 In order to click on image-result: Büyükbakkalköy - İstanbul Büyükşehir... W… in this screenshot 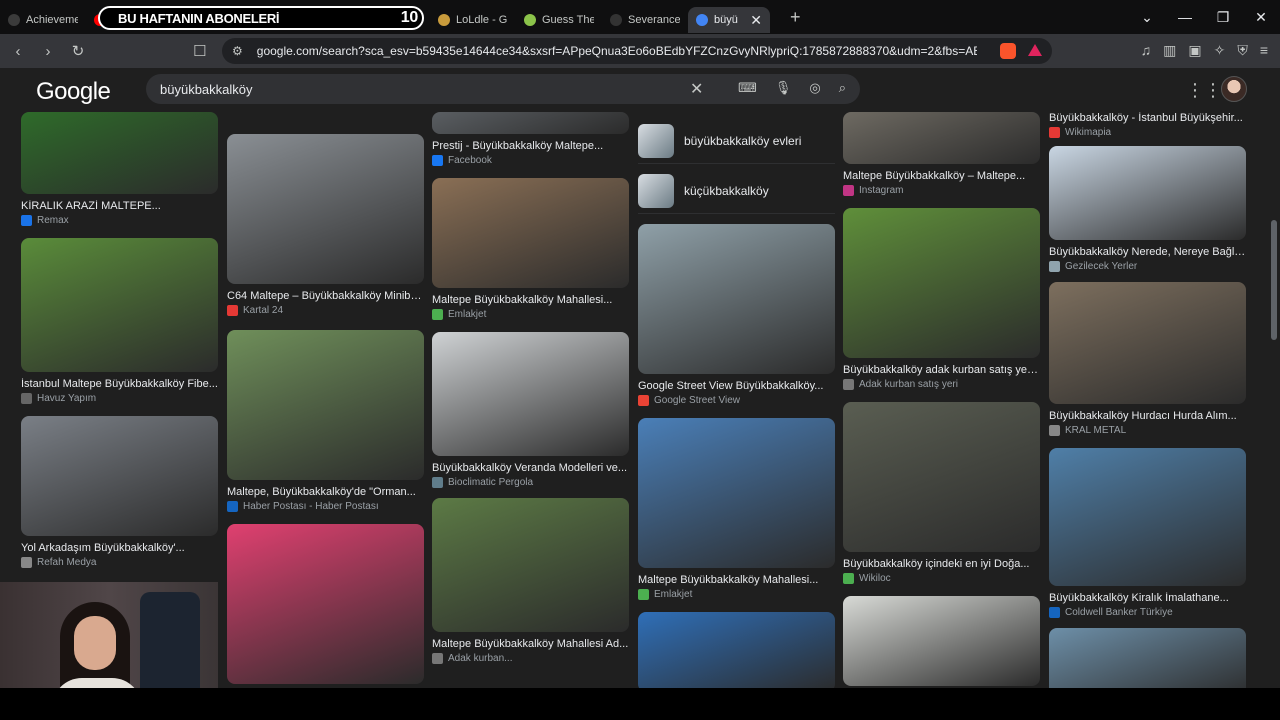, I will do `click(1147, 125)`.